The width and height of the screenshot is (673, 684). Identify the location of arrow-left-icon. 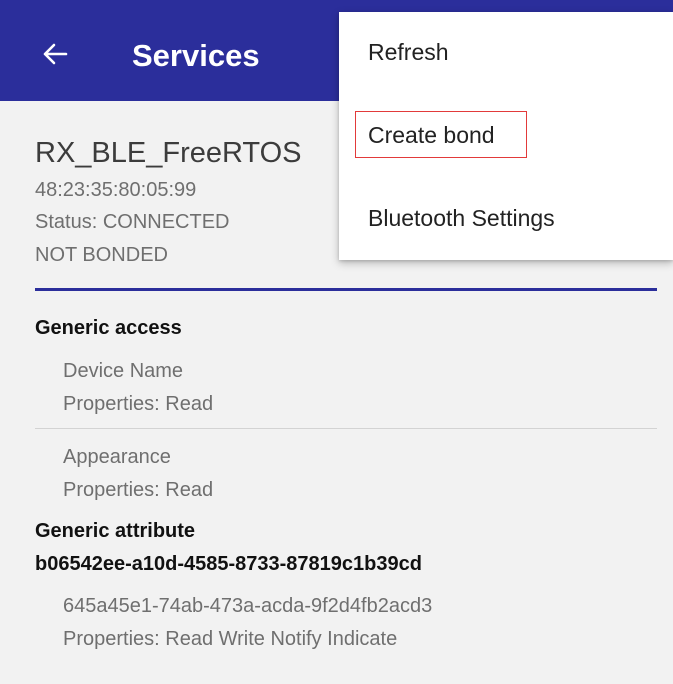
(55, 54).